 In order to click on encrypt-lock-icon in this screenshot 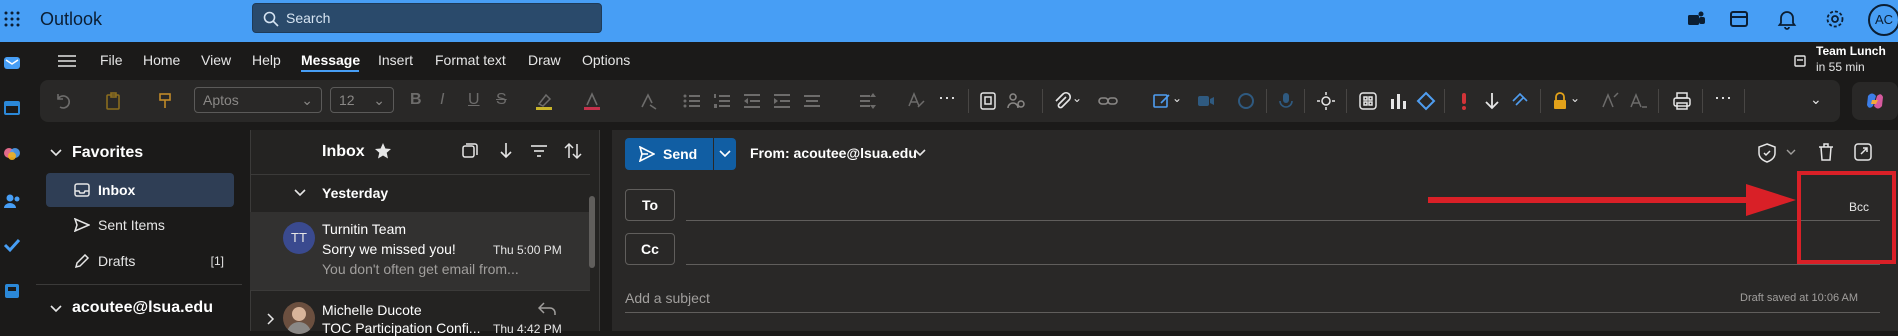, I will do `click(1560, 101)`.